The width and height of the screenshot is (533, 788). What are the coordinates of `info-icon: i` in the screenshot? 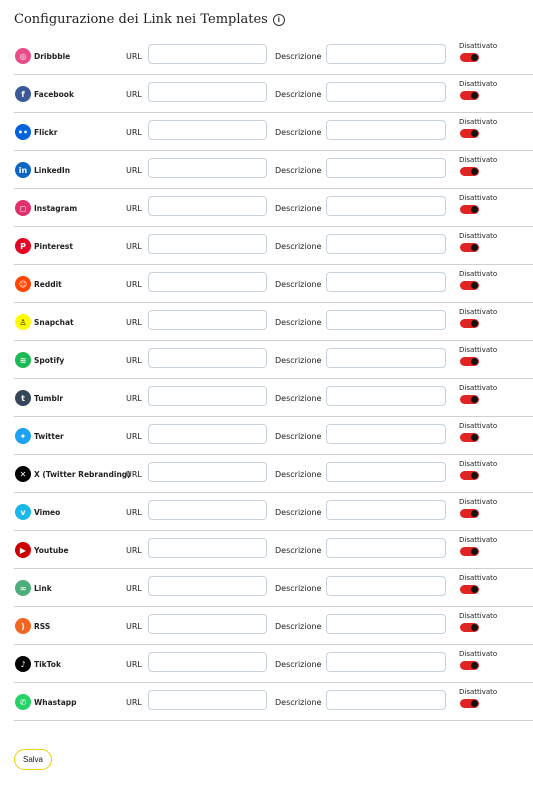 It's located at (278, 19).